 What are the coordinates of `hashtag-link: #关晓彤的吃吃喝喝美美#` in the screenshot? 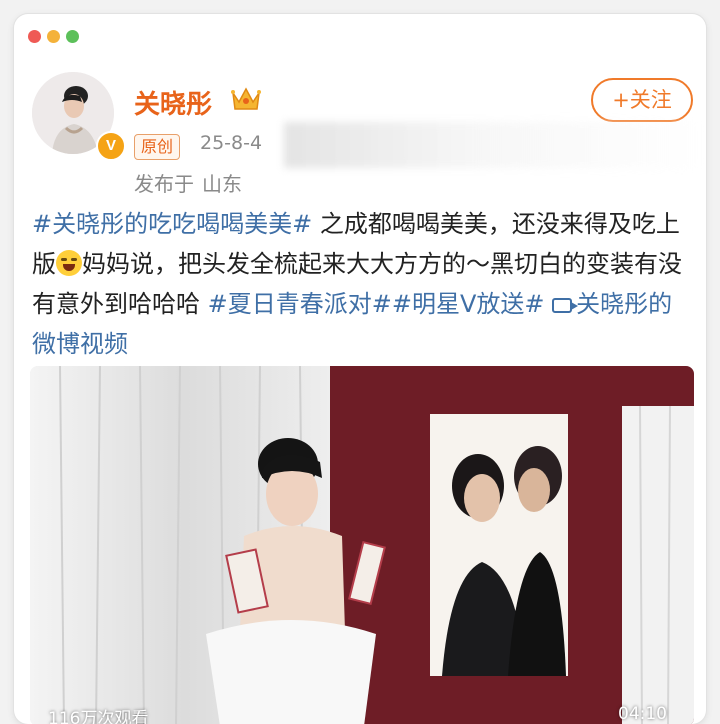 It's located at (172, 224).